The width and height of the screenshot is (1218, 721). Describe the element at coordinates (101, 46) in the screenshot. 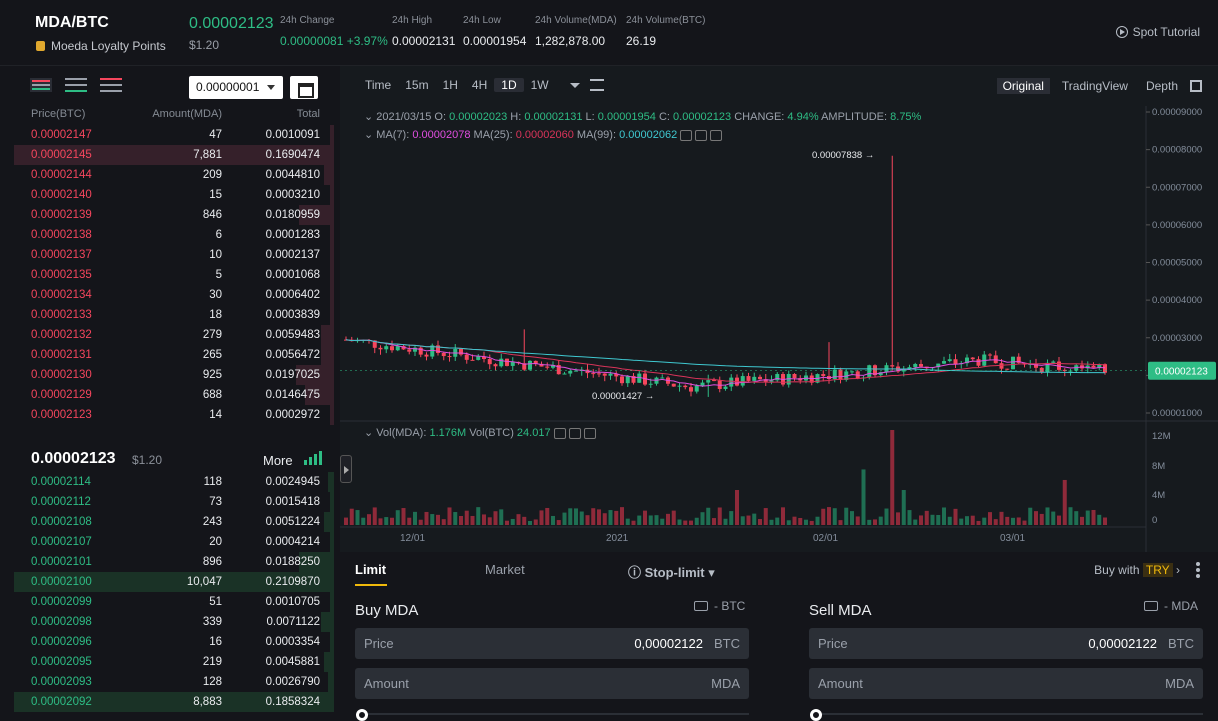

I see `loyalty-link: Moeda Loyalty Points` at that location.